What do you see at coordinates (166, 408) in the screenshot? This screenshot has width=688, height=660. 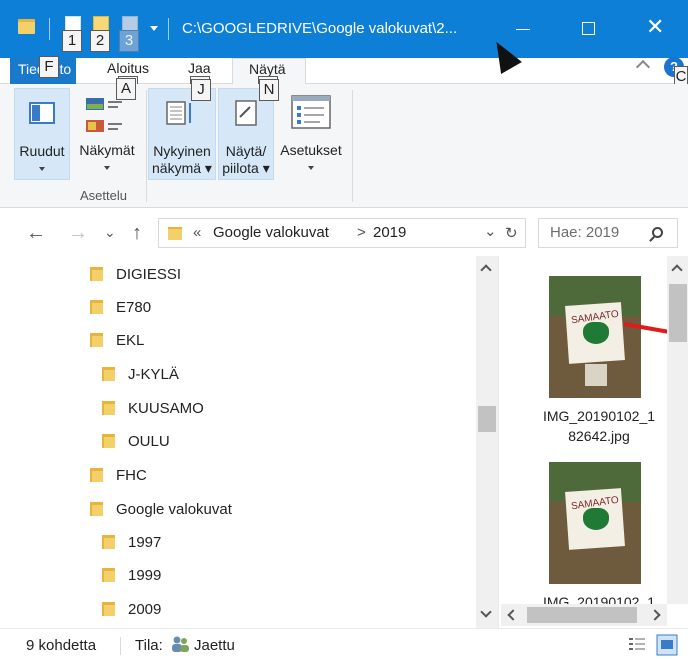 I see `tree-item-label: KUUSAMO` at bounding box center [166, 408].